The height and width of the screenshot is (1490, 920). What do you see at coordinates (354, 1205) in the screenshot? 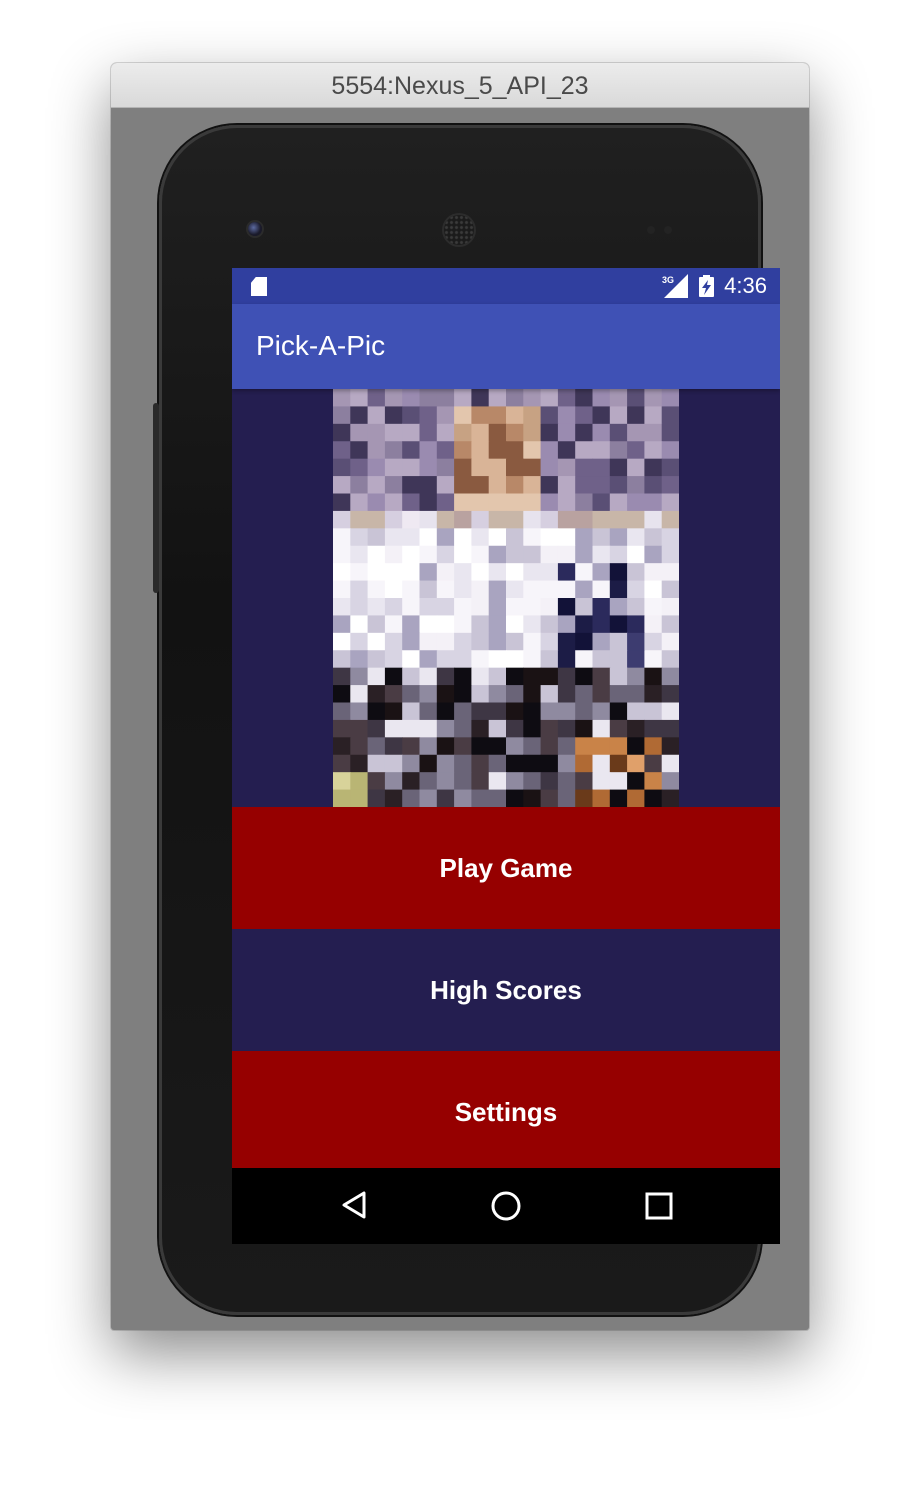
I see `back-icon` at bounding box center [354, 1205].